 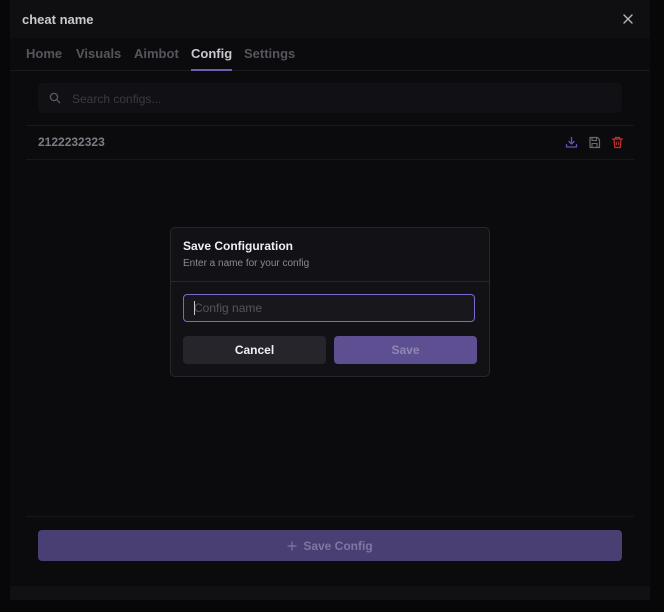 What do you see at coordinates (212, 58) in the screenshot?
I see `tab-config: Config` at bounding box center [212, 58].